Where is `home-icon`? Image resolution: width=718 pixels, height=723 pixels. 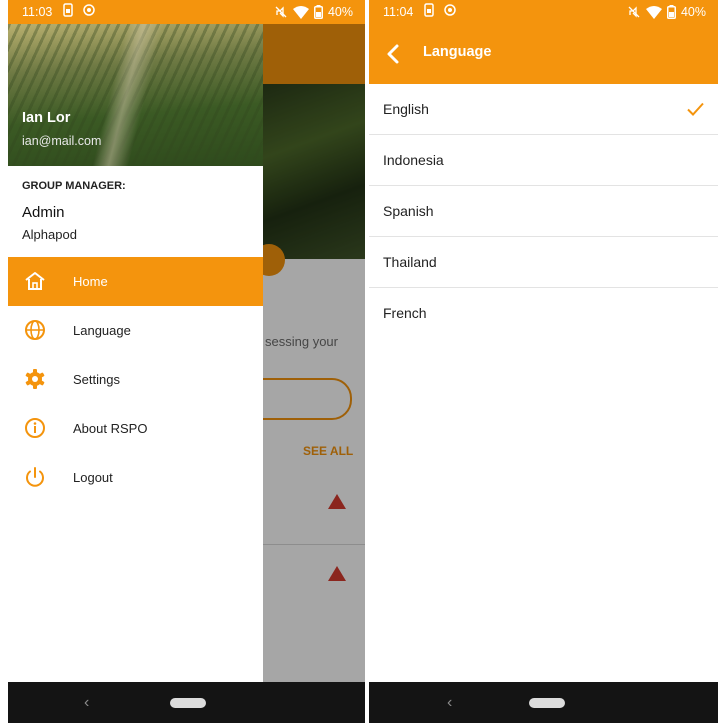 home-icon is located at coordinates (35, 281).